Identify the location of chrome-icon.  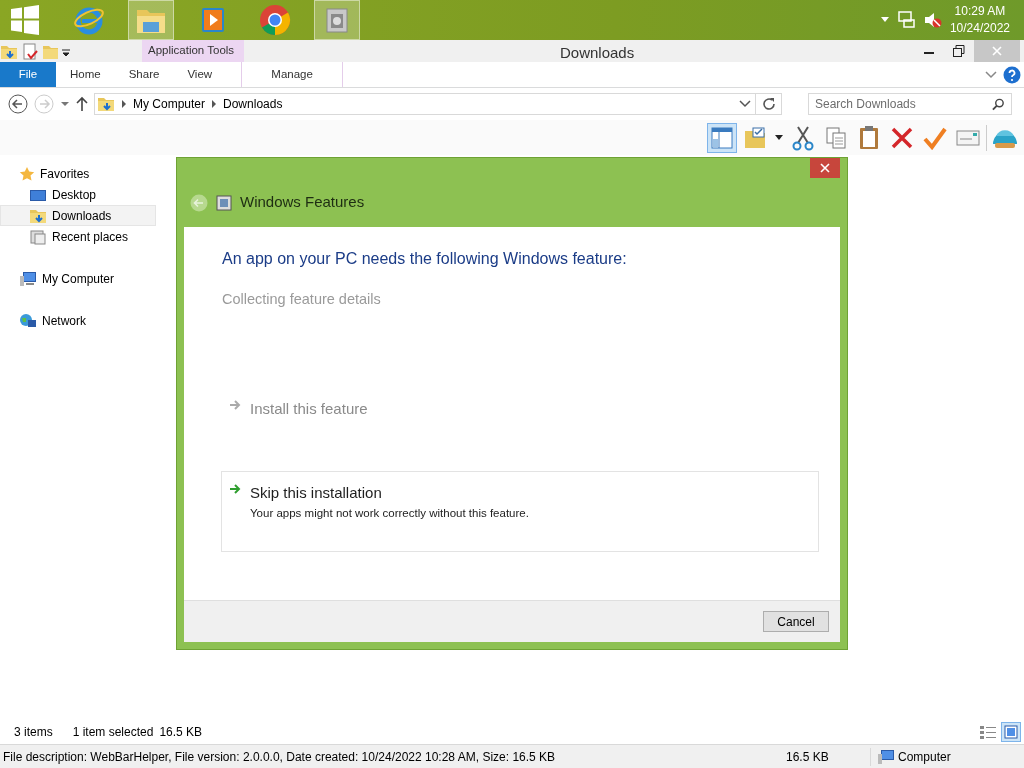
(275, 20).